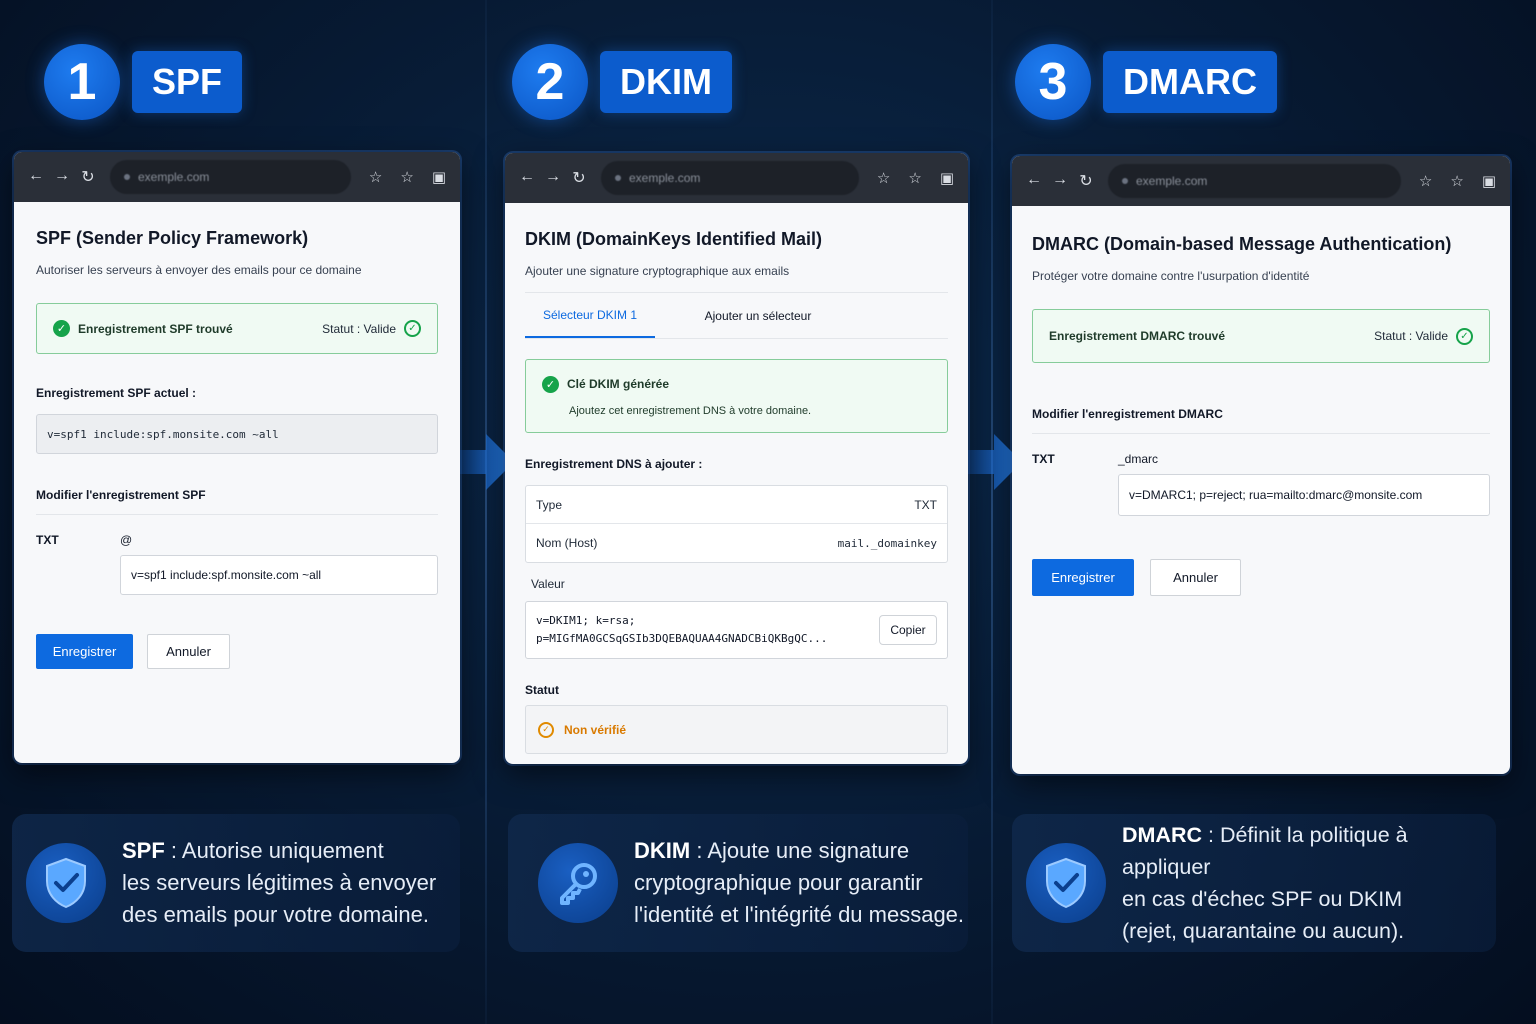 The height and width of the screenshot is (1024, 1536). Describe the element at coordinates (614, 464) in the screenshot. I see `dns-record-label: Enregistrement DNS à ajouter :` at that location.